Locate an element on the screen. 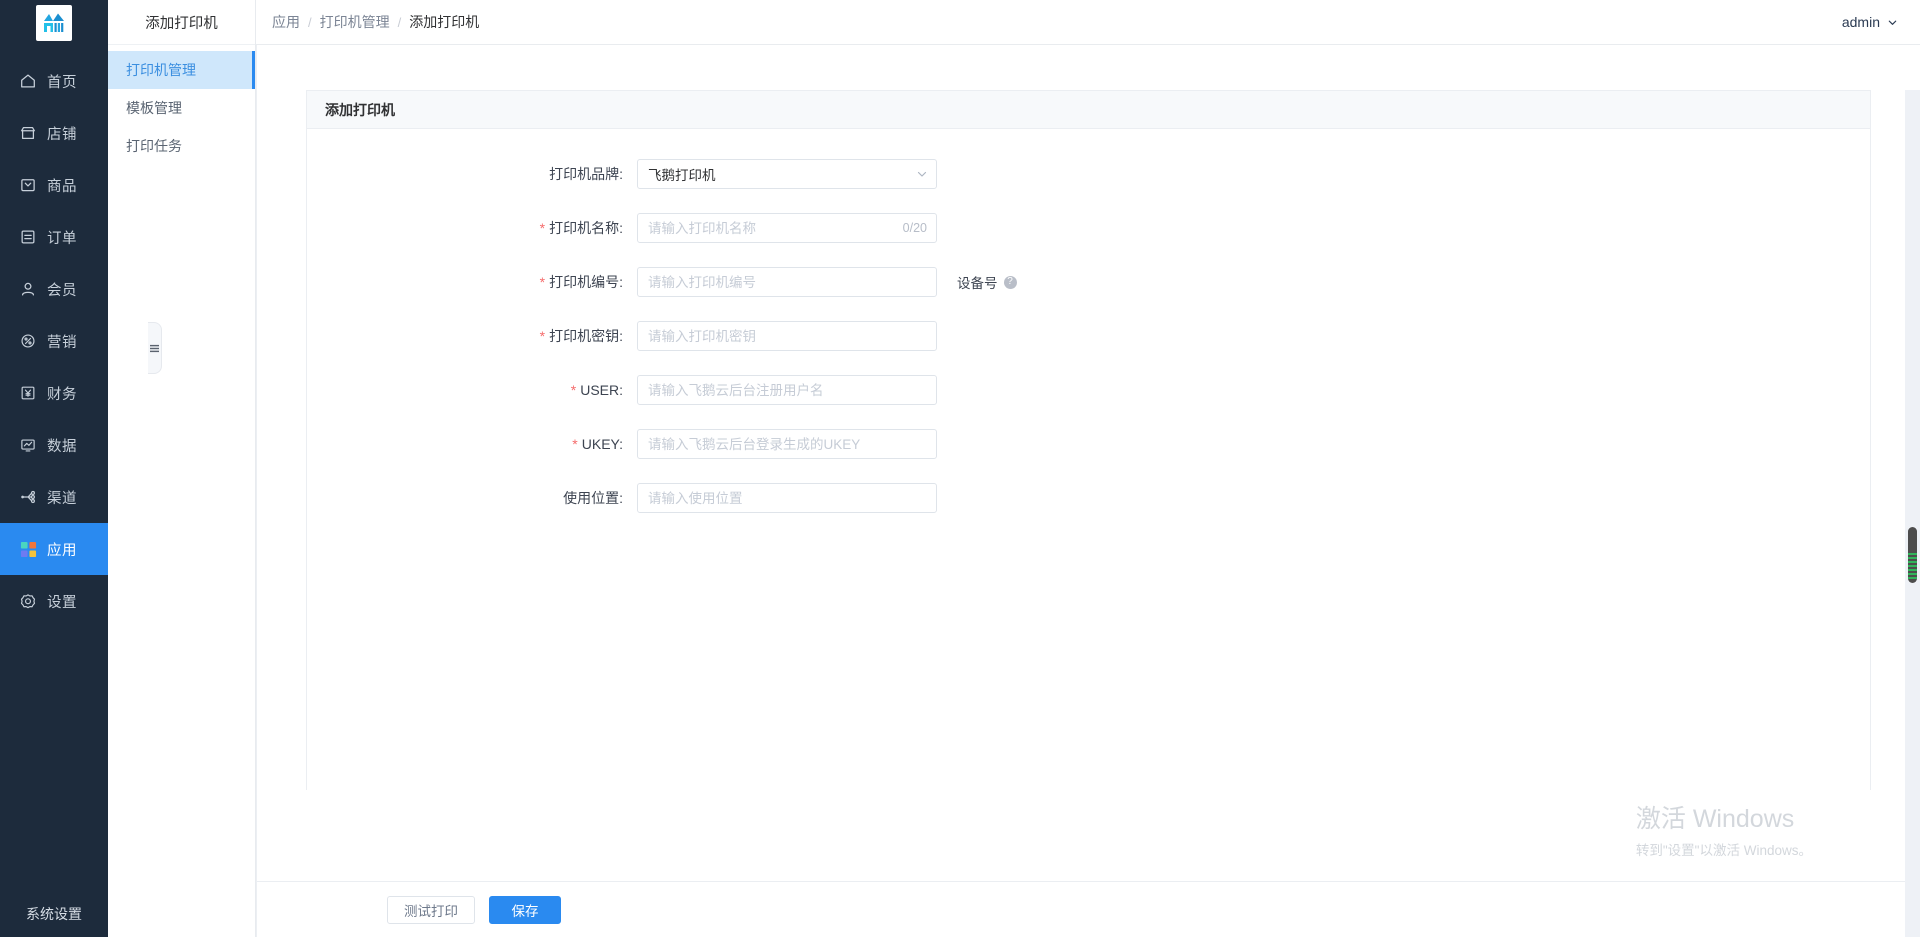  printer-secret-input is located at coordinates (787, 336).